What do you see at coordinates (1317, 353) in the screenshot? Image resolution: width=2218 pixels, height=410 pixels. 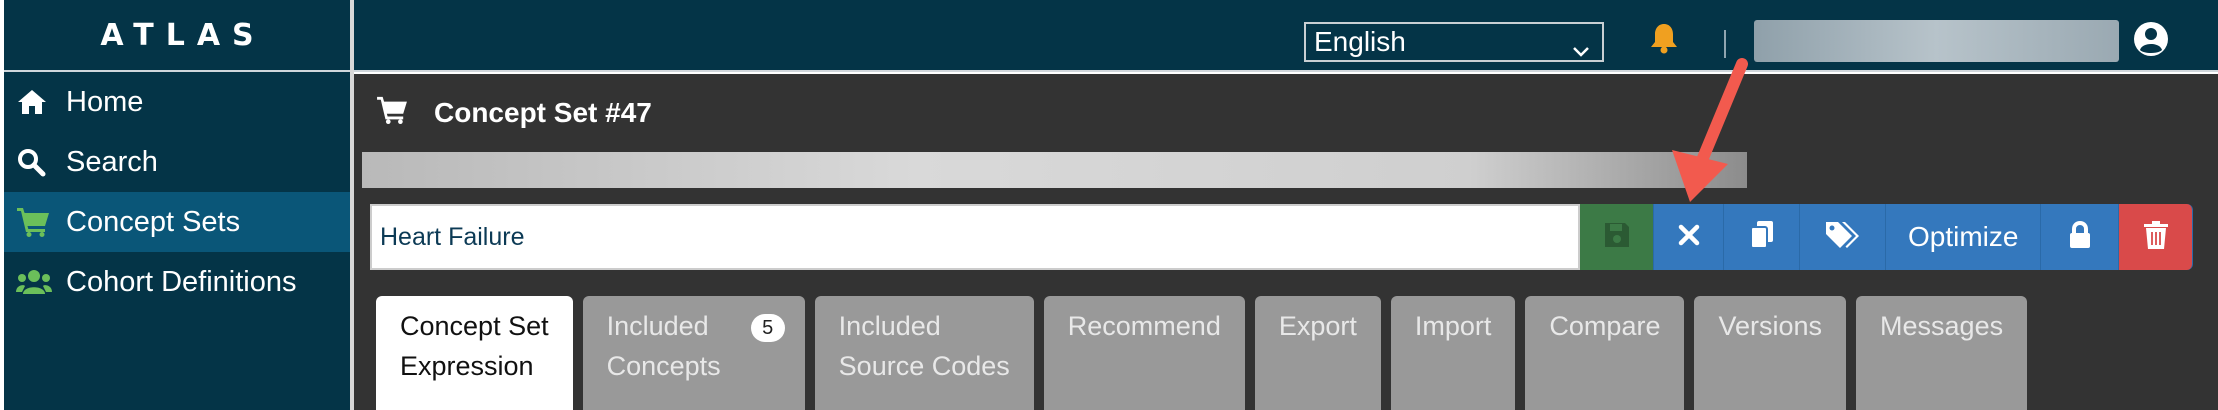 I see `tab-export: Export` at bounding box center [1317, 353].